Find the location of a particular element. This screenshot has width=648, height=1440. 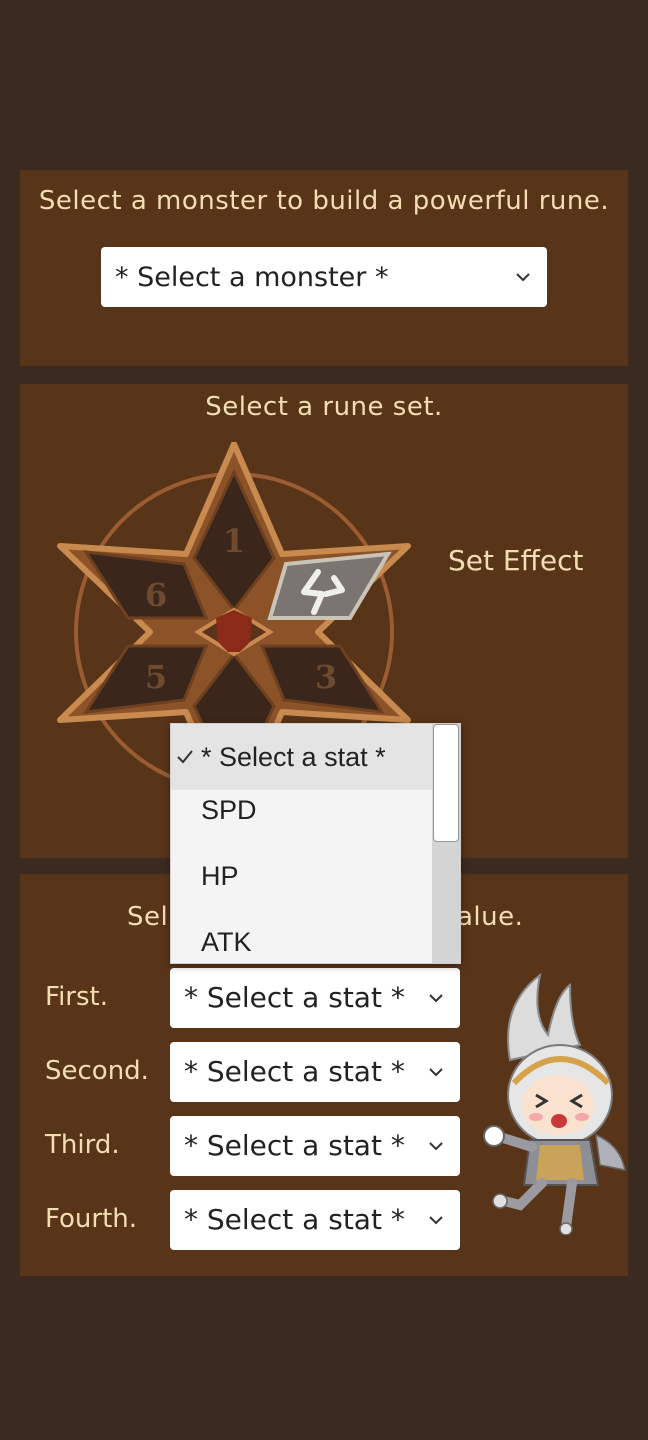

dropdown-option-label: HP is located at coordinates (220, 875).